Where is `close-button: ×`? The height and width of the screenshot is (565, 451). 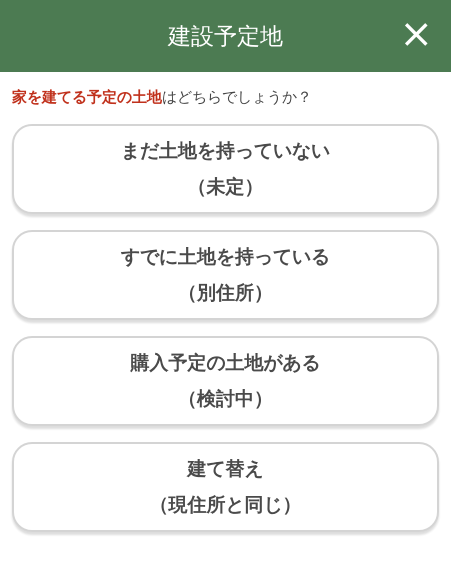 close-button: × is located at coordinates (416, 34).